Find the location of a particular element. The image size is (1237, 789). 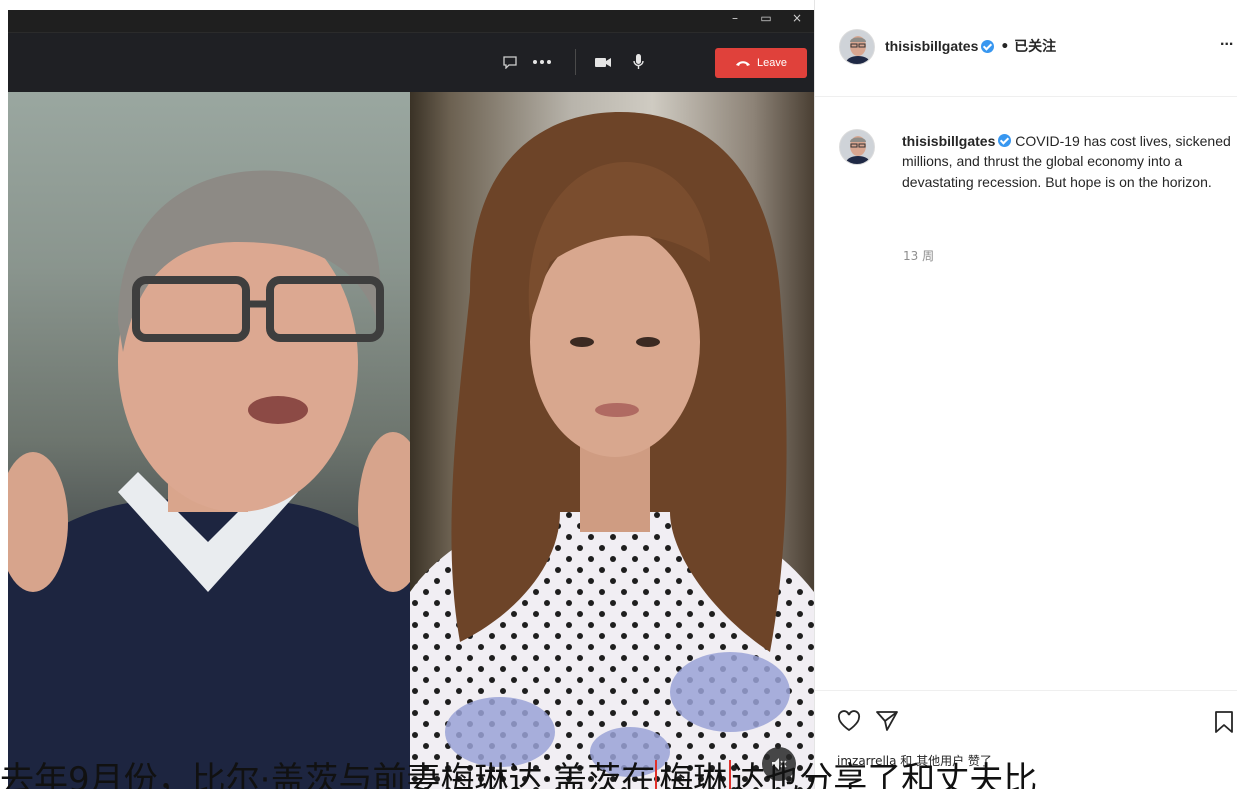

verified-badge-icon is located at coordinates (988, 46).